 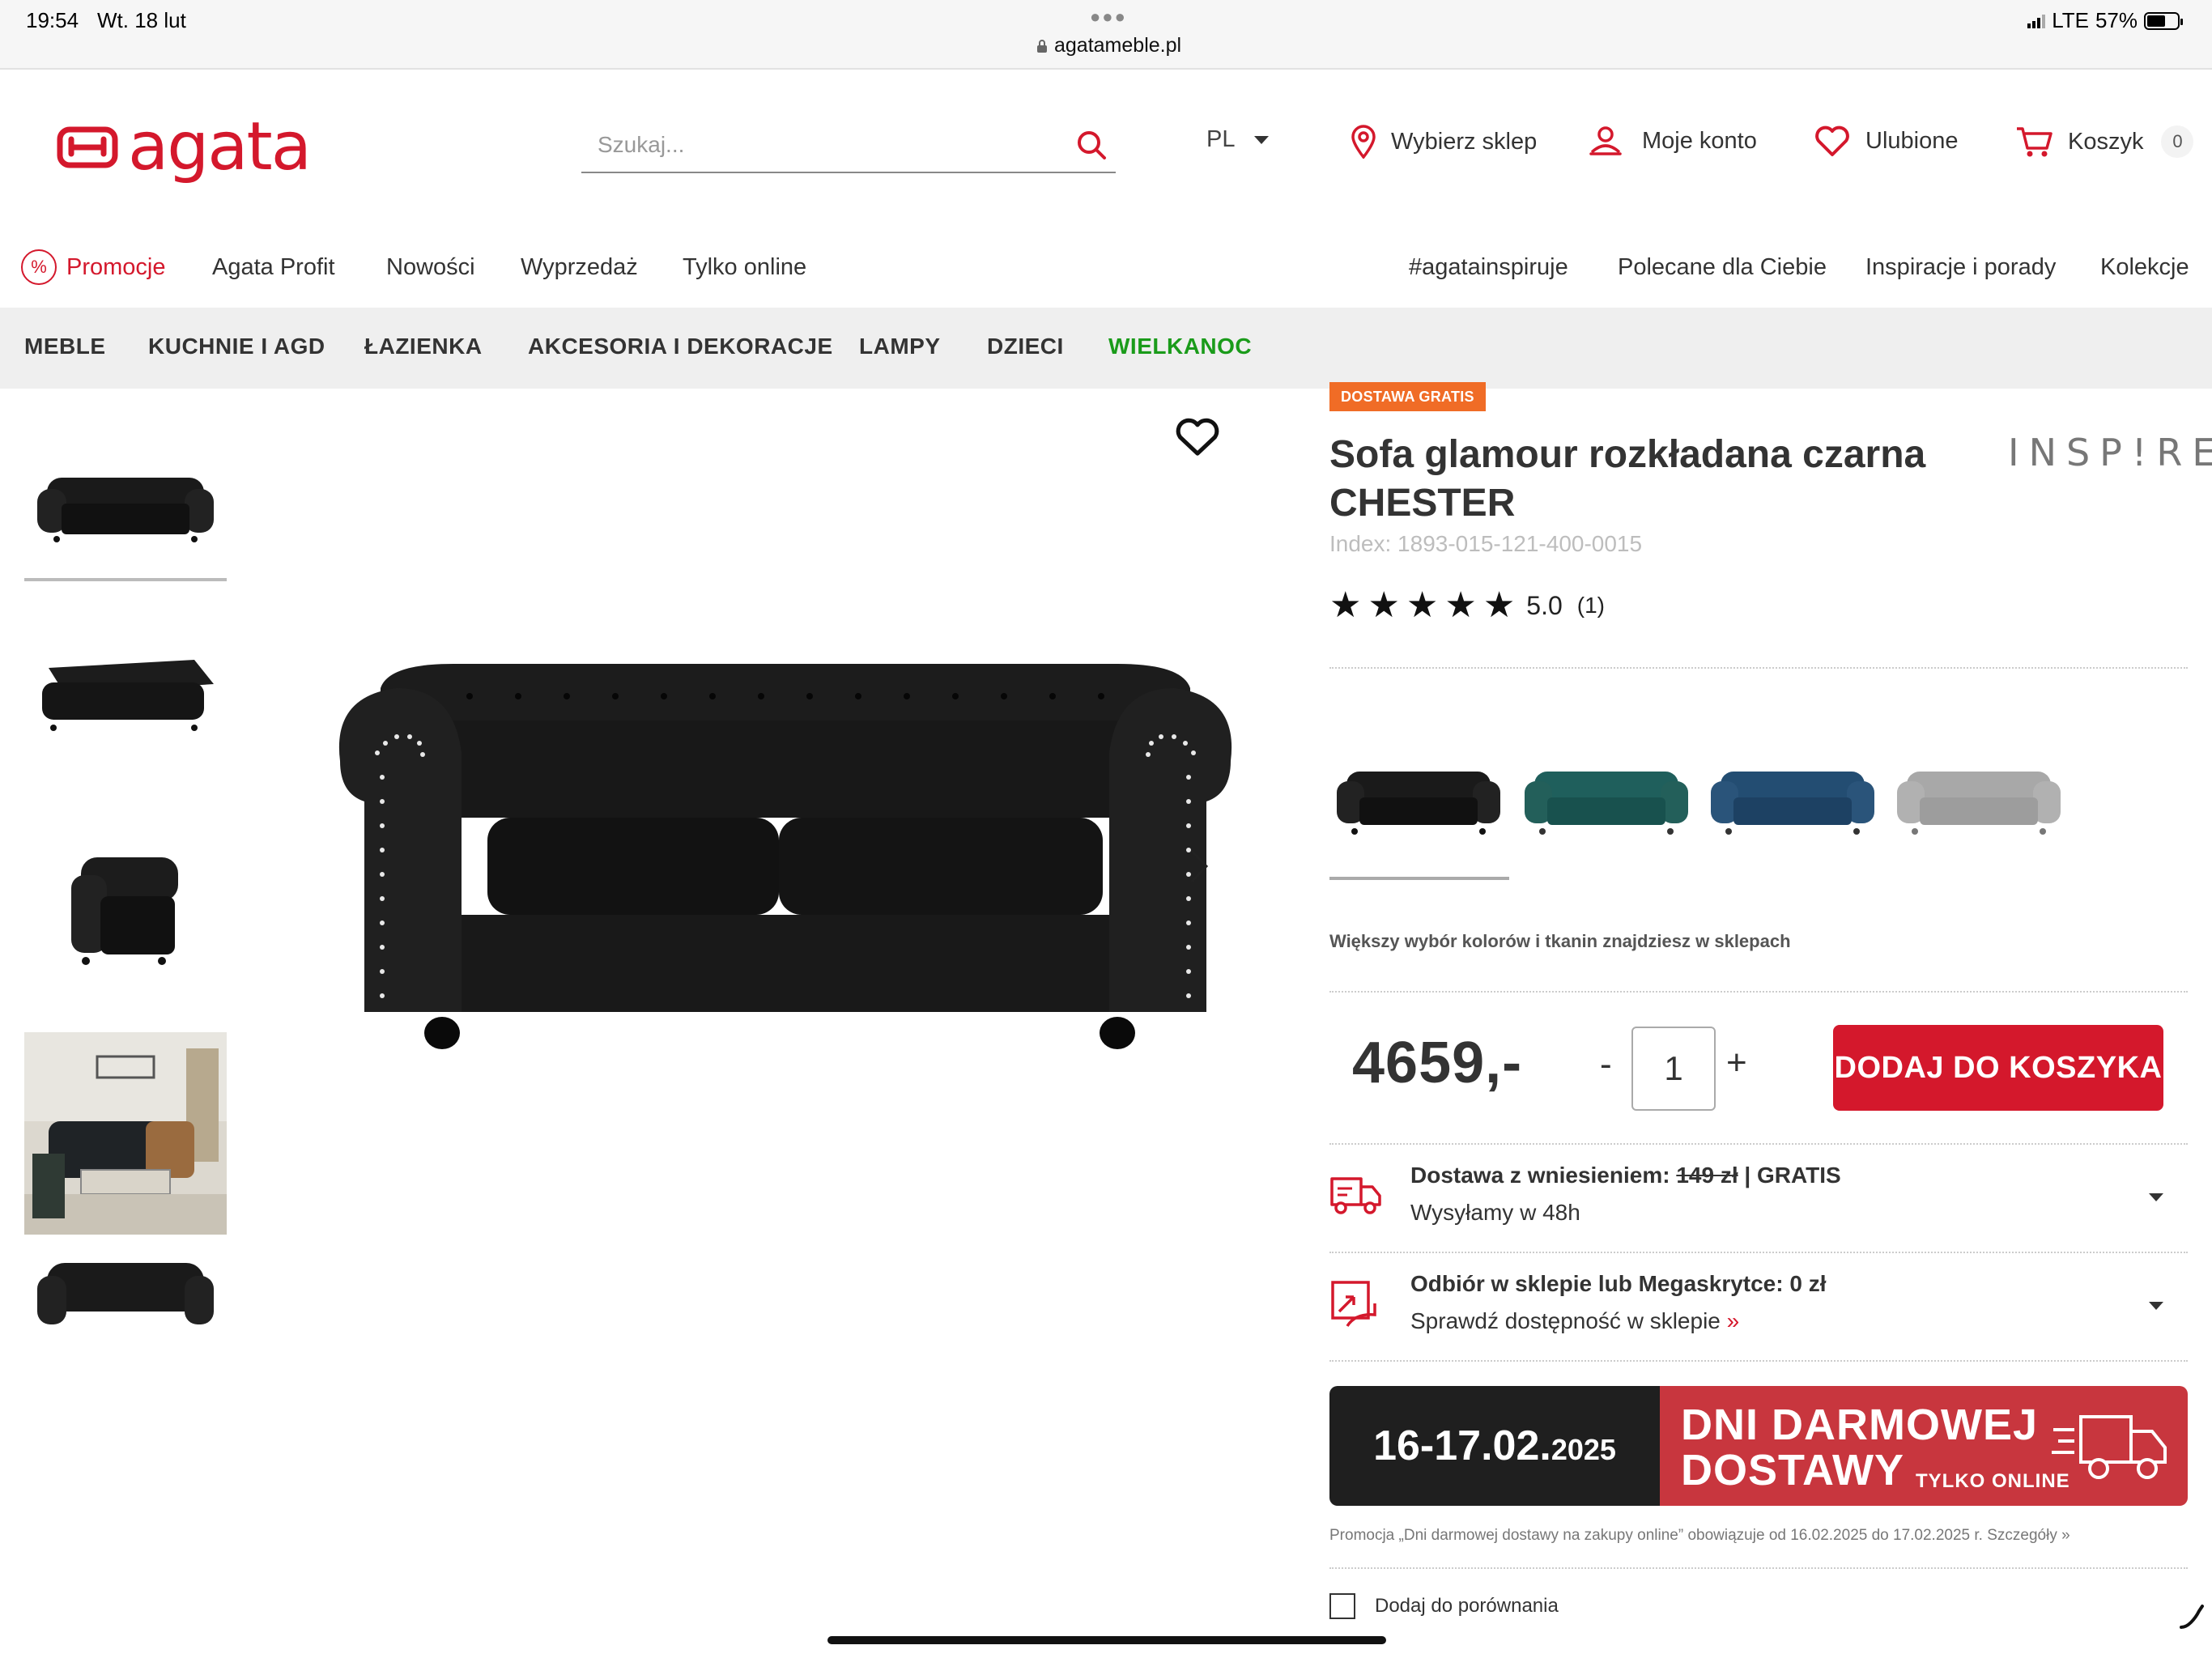 What do you see at coordinates (1793, 1175) in the screenshot?
I see `delivery-free-label: | GRATIS` at bounding box center [1793, 1175].